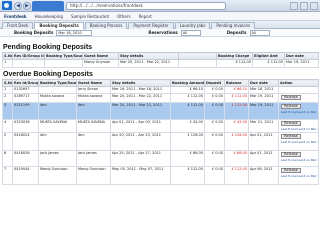  I want to click on cell-deposit: £ 0.00, so click(214, 111).